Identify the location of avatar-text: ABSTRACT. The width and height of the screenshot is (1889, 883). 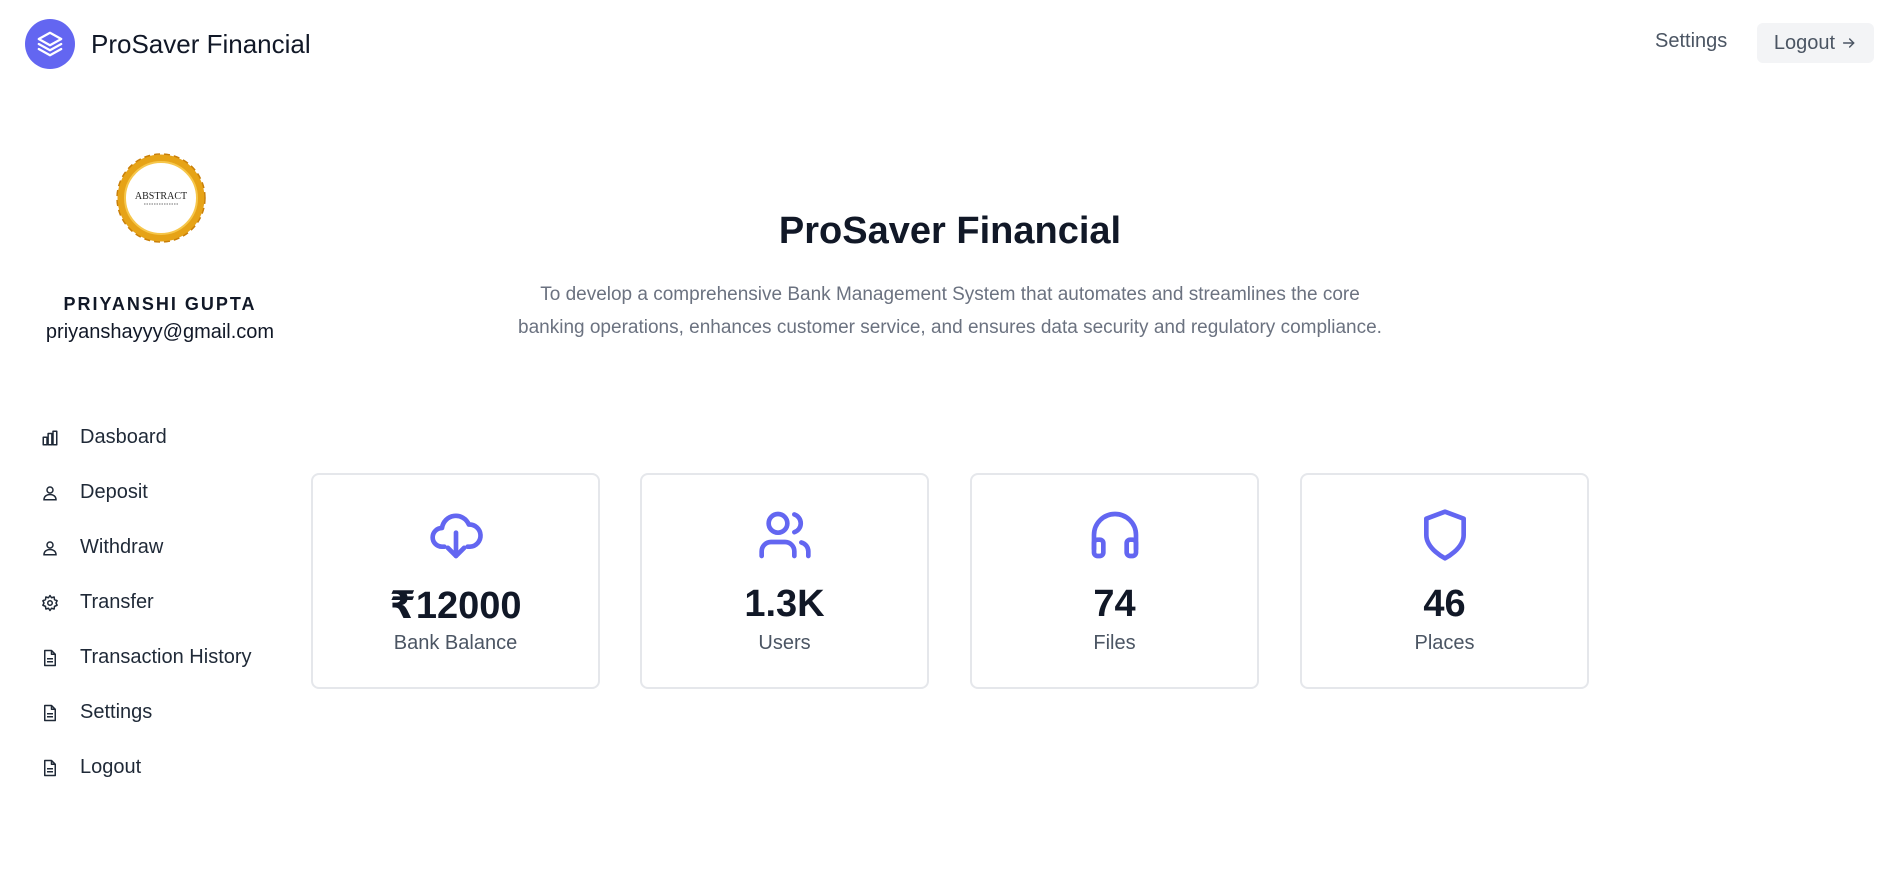
(161, 196).